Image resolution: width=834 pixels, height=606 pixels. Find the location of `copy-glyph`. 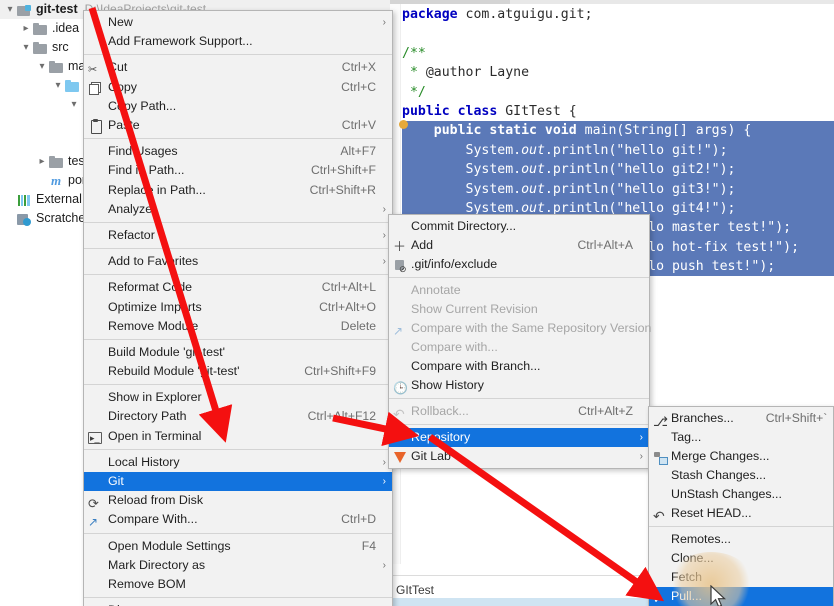

copy-glyph is located at coordinates (95, 88).